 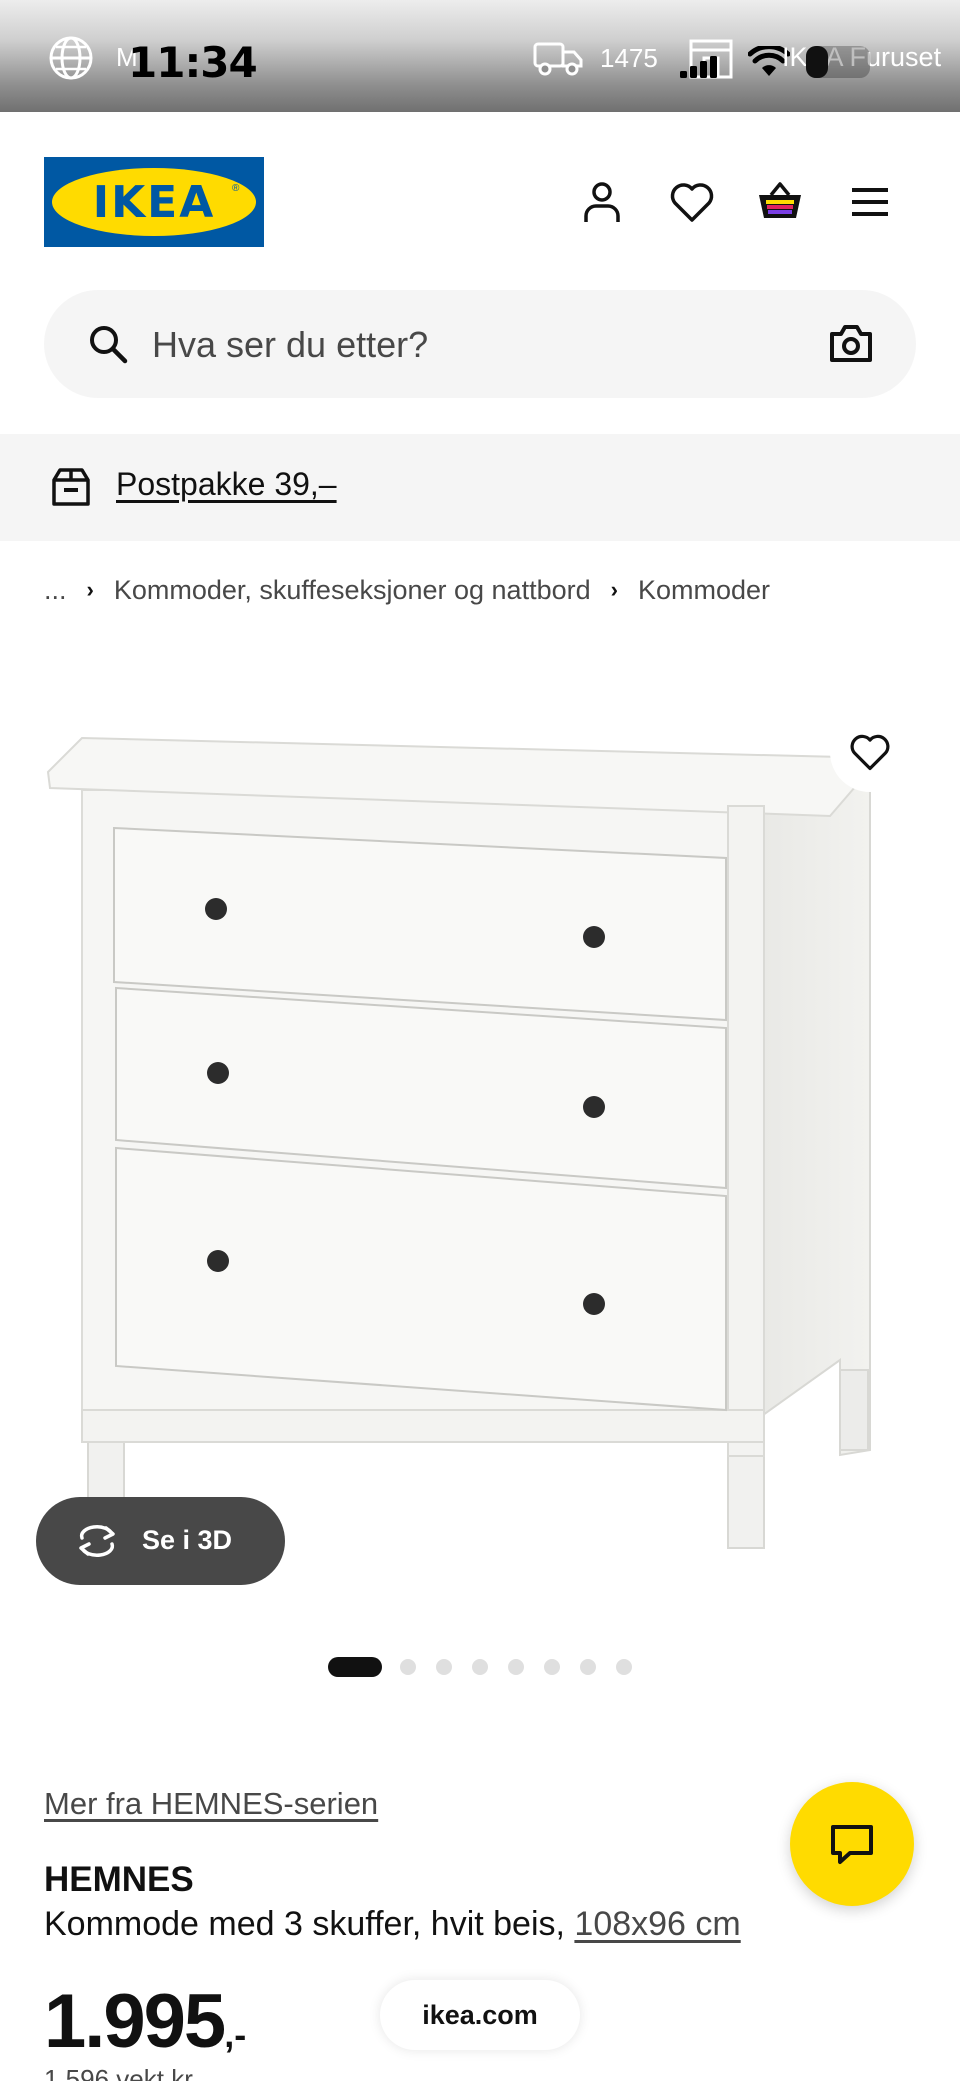 I want to click on pagination-dot-active, so click(x=355, y=1667).